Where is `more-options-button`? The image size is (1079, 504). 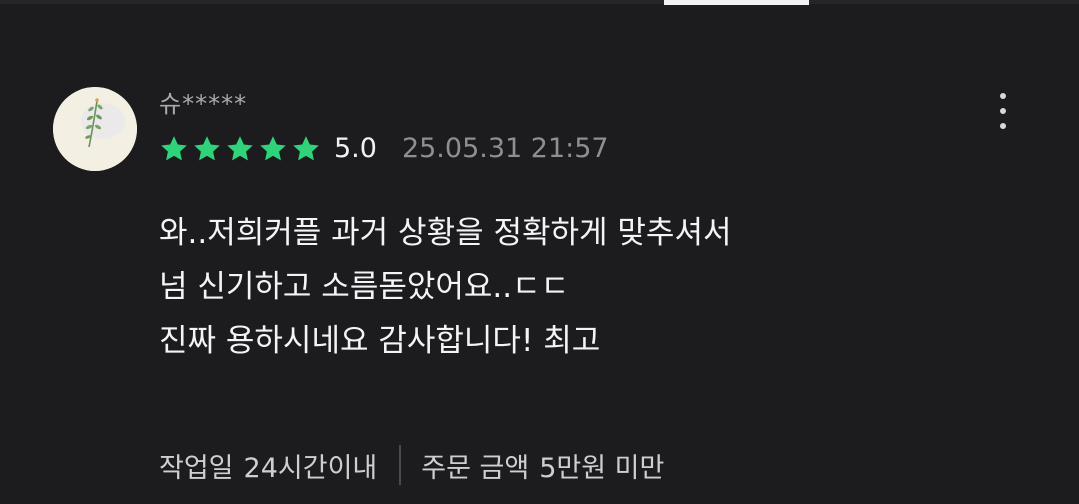 more-options-button is located at coordinates (1003, 111).